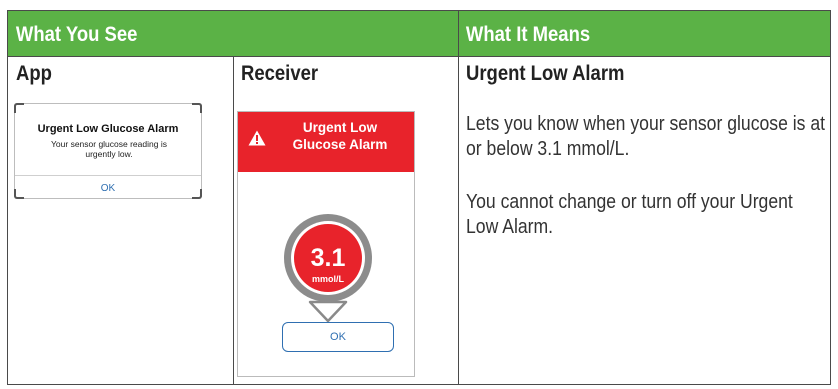 The image size is (838, 389). I want to click on app-column-title: App, so click(34, 73).